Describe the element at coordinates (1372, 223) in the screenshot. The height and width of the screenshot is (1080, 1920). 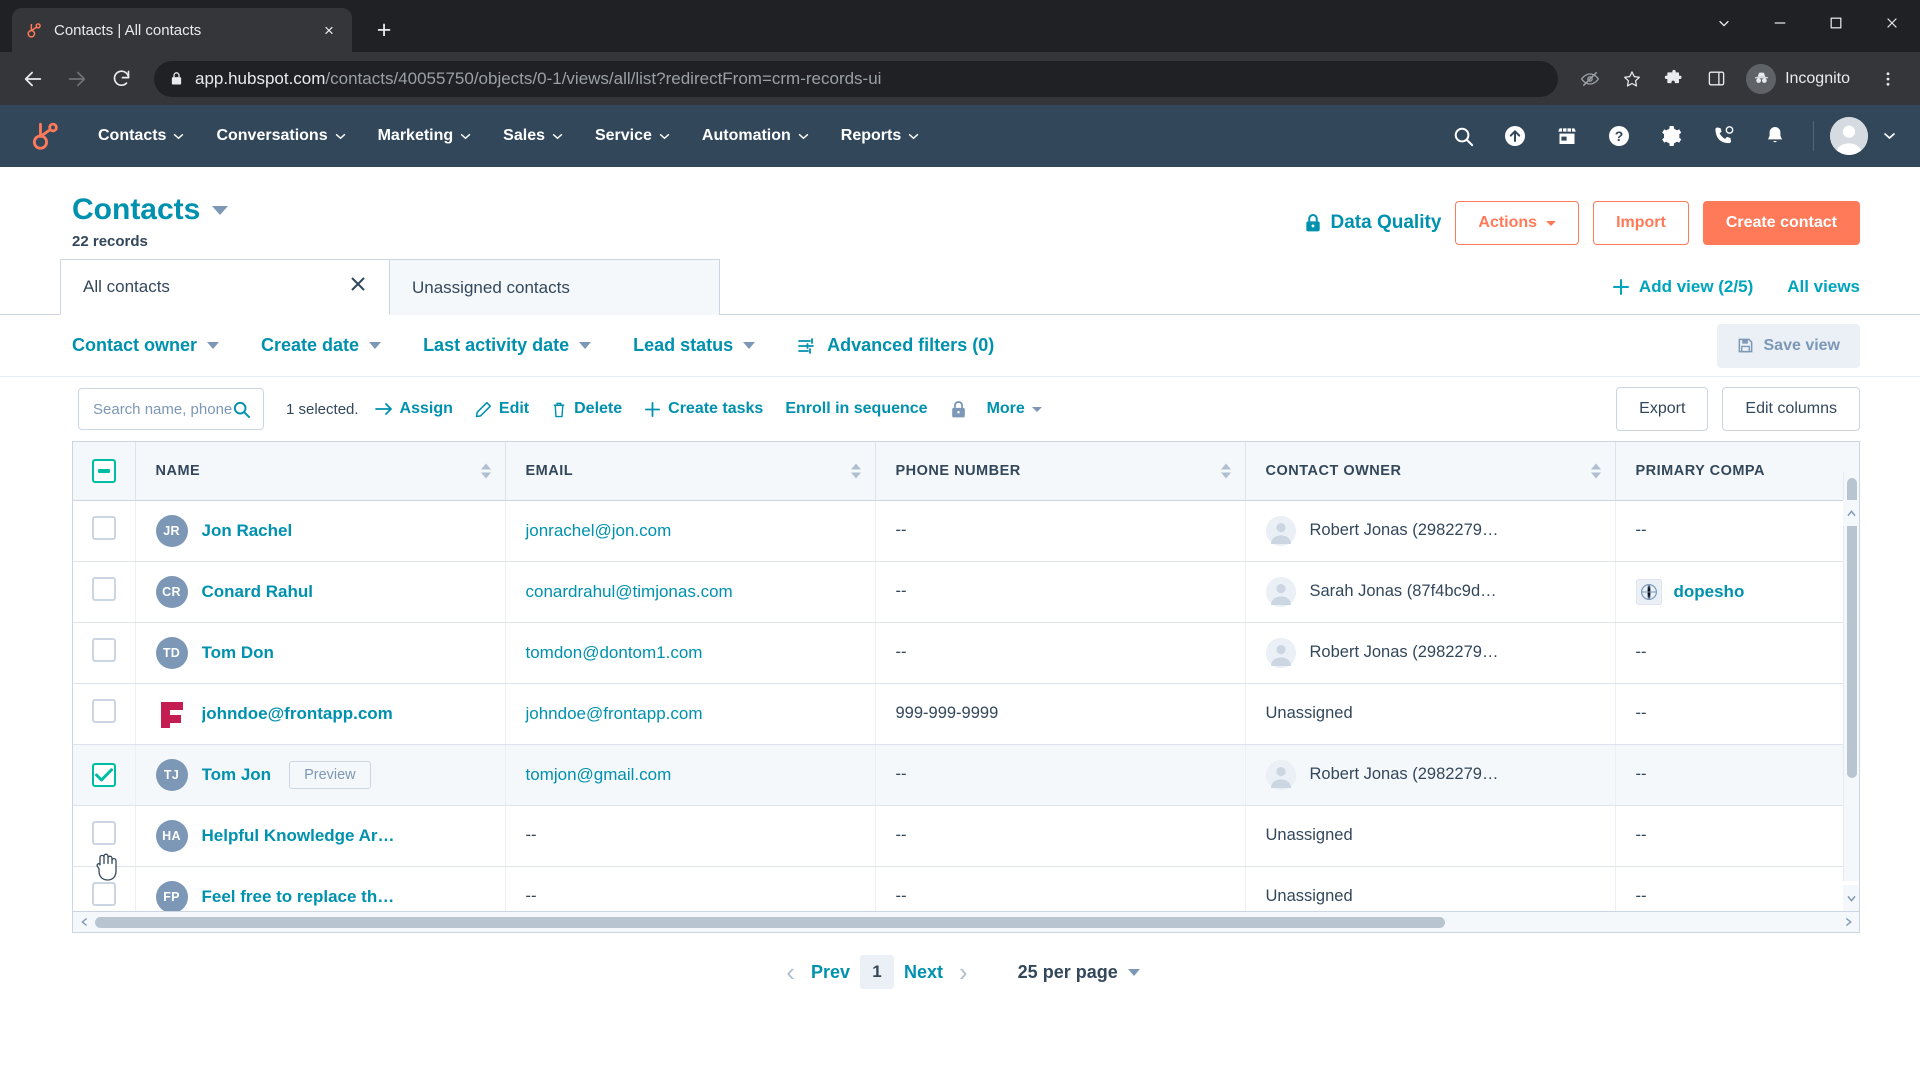
I see `data-quality-link: Data Quality` at that location.